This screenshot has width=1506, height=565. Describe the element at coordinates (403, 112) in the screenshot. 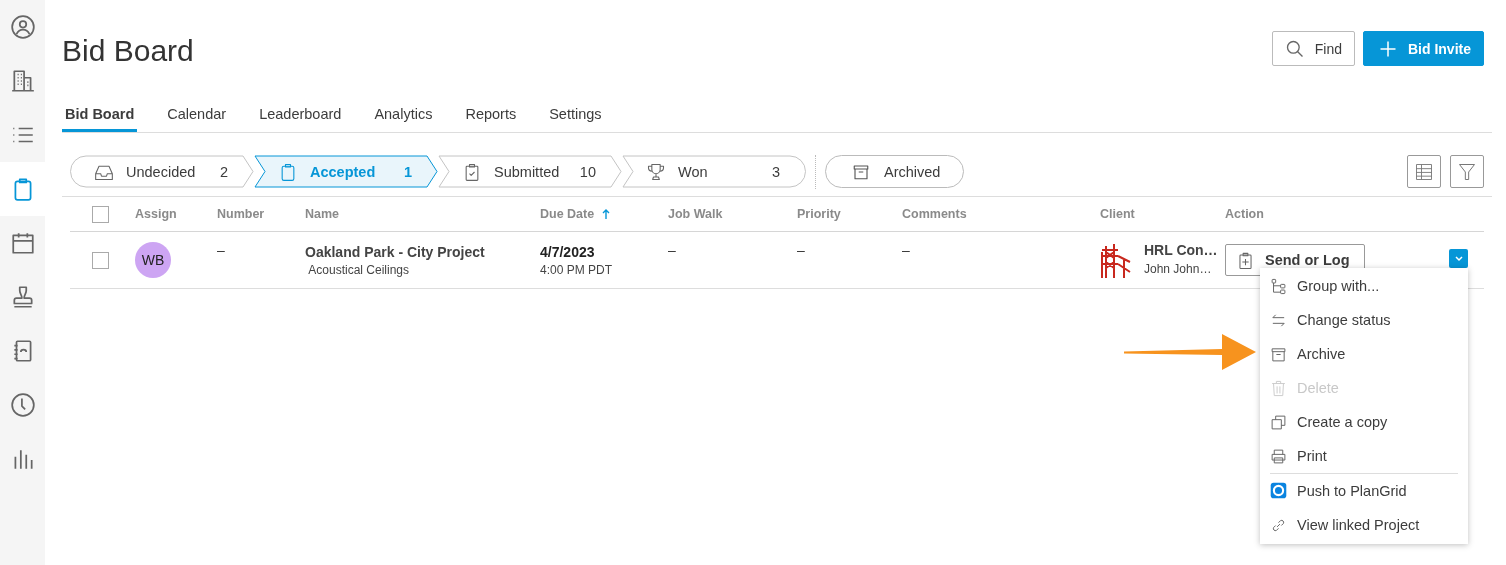

I see `nav-tab: Analytics` at that location.